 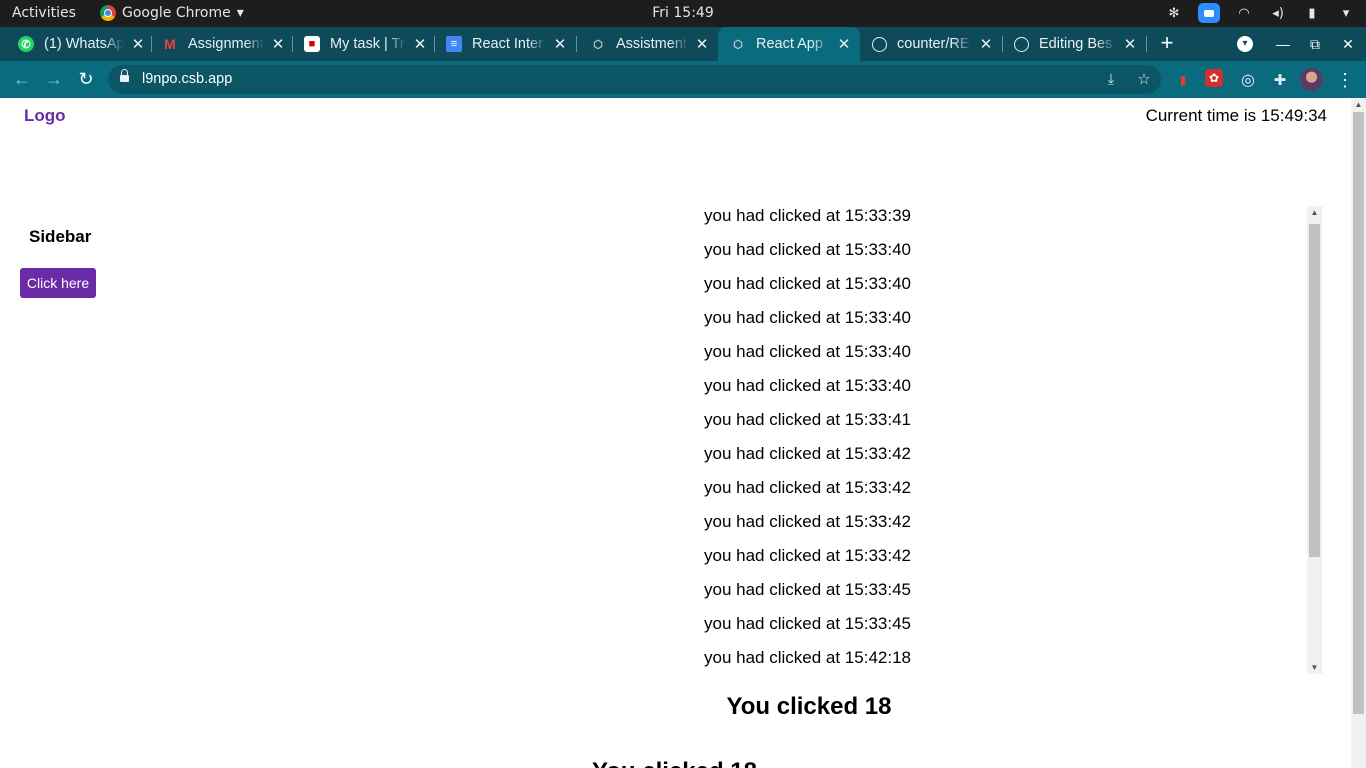 What do you see at coordinates (58, 283) in the screenshot?
I see `click-here-button: Click here` at bounding box center [58, 283].